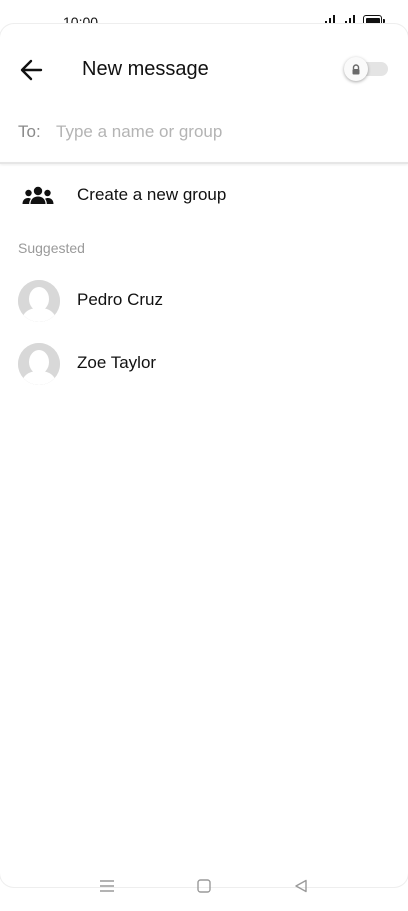  I want to click on create-group-button: Create a new group, so click(204, 196).